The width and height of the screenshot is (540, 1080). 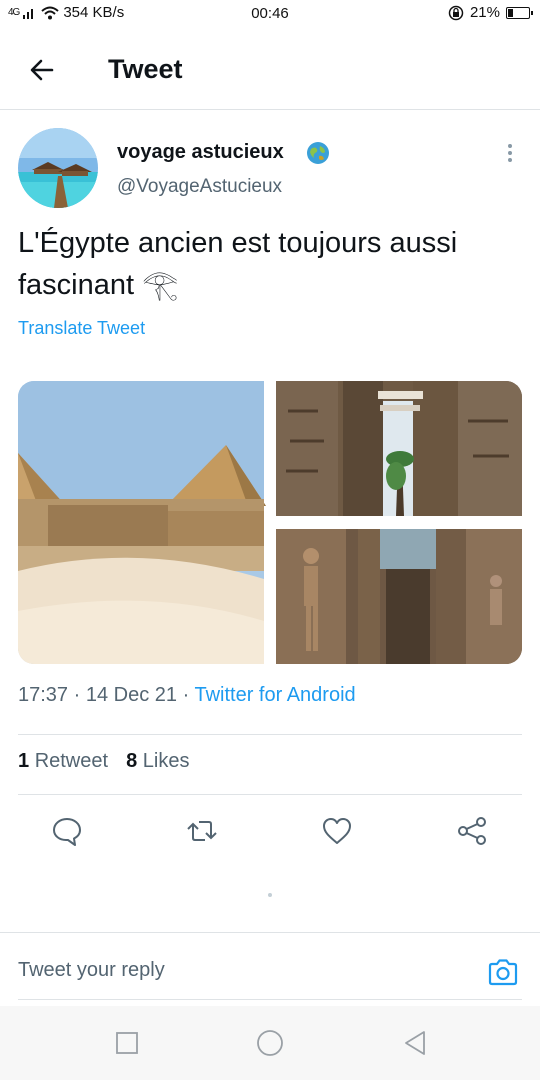 I want to click on reply-input: Tweet your reply, so click(x=91, y=970).